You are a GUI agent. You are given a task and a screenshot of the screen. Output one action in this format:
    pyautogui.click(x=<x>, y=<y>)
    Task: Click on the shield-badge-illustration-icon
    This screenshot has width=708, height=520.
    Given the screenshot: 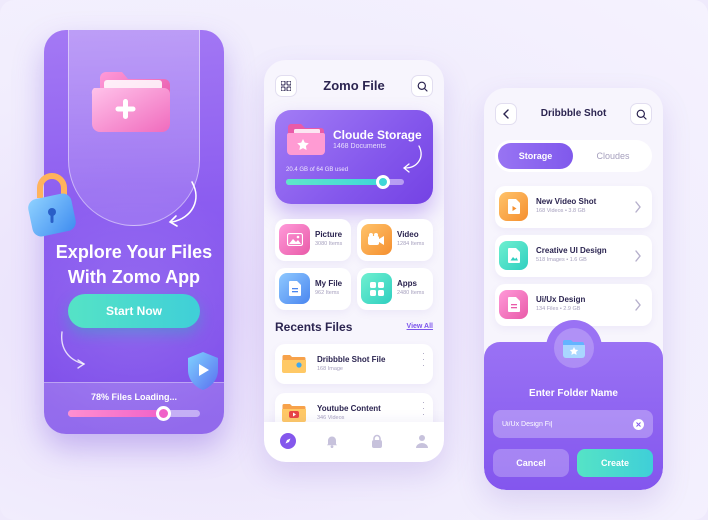 What is the action you would take?
    pyautogui.click(x=203, y=371)
    